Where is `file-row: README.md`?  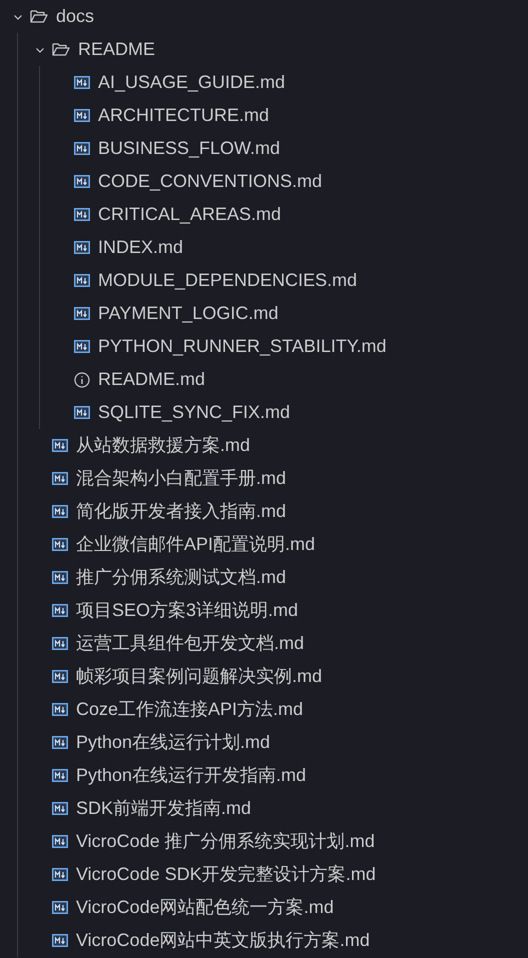 file-row: README.md is located at coordinates (264, 379).